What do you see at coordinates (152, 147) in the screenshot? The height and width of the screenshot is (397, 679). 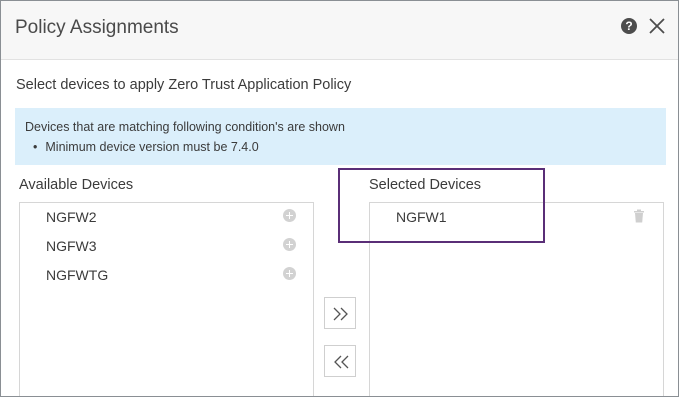 I see `info-condition-text: Minimum device version must be 7.4.0` at bounding box center [152, 147].